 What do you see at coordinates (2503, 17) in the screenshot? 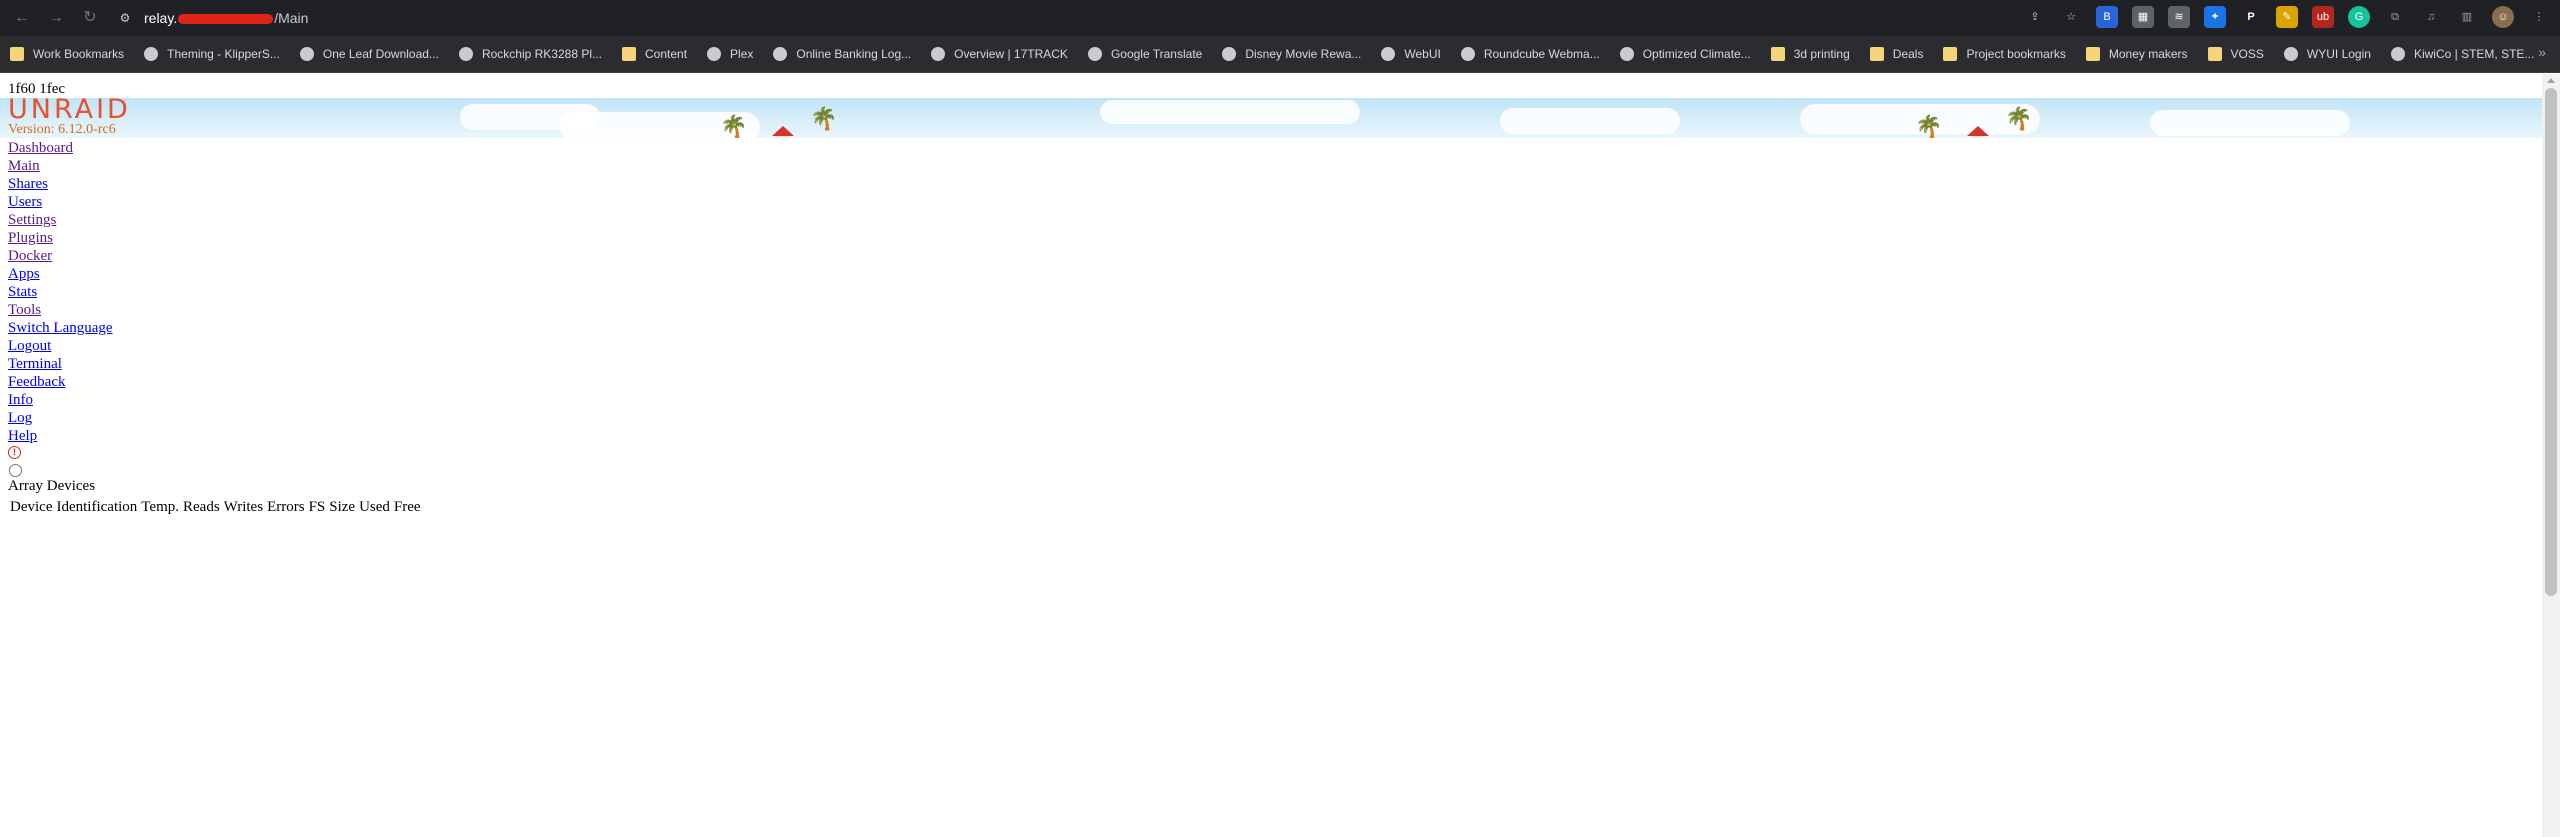
I see `profile-avatar-icon: ☺` at bounding box center [2503, 17].